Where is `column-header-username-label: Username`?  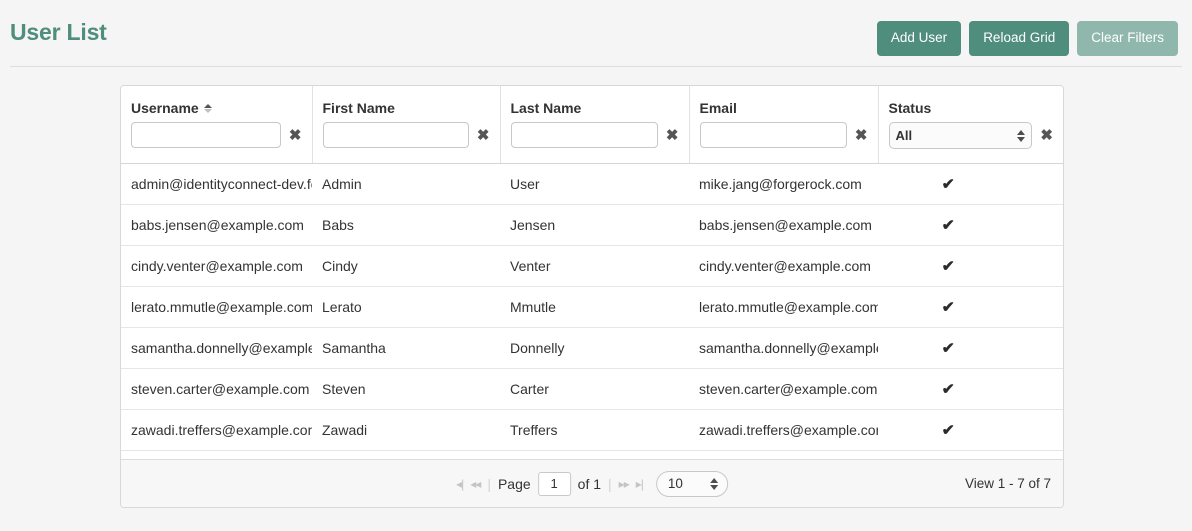
column-header-username-label: Username is located at coordinates (165, 108).